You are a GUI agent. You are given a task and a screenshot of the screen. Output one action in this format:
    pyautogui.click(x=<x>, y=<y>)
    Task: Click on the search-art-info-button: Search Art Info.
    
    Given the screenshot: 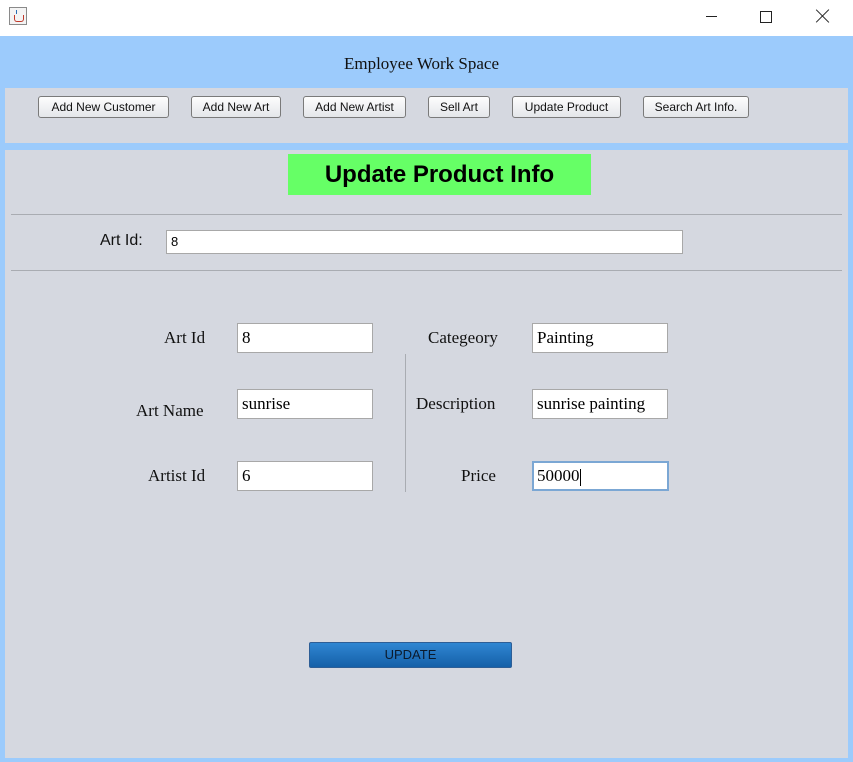 What is the action you would take?
    pyautogui.click(x=696, y=107)
    